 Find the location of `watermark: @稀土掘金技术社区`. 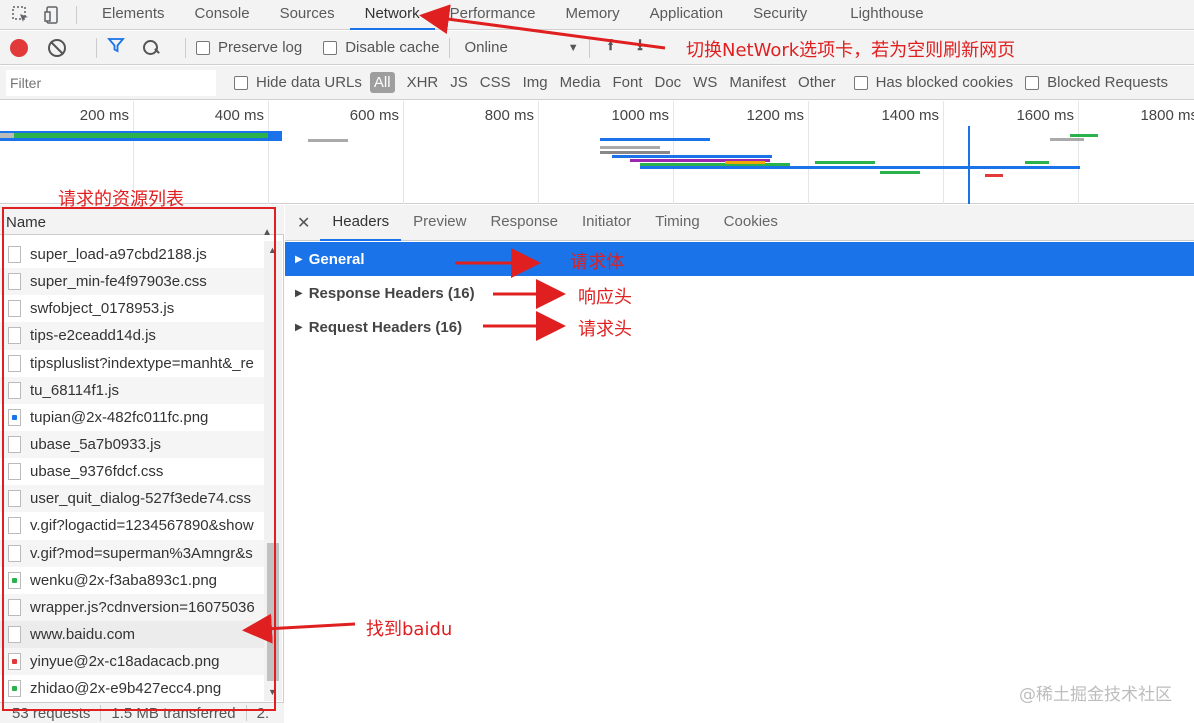

watermark: @稀土掘金技术社区 is located at coordinates (1095, 695).